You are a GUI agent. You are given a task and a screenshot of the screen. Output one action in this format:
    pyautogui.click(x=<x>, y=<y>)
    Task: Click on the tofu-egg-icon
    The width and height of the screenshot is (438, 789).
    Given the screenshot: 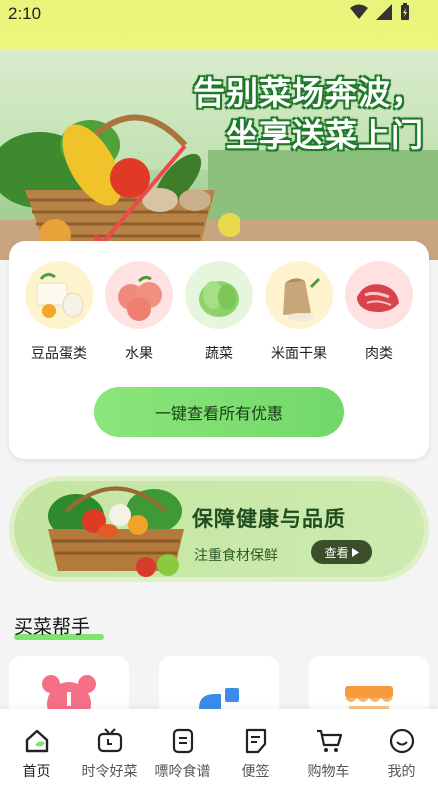 What is the action you would take?
    pyautogui.click(x=59, y=295)
    